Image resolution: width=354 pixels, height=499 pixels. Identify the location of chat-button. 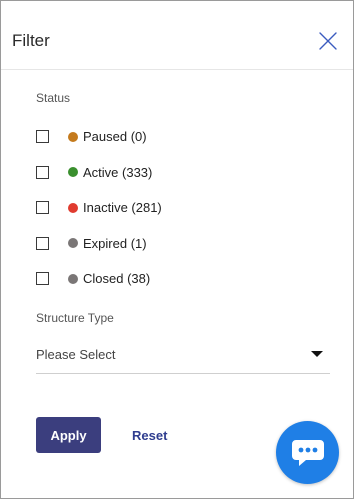
(307, 452).